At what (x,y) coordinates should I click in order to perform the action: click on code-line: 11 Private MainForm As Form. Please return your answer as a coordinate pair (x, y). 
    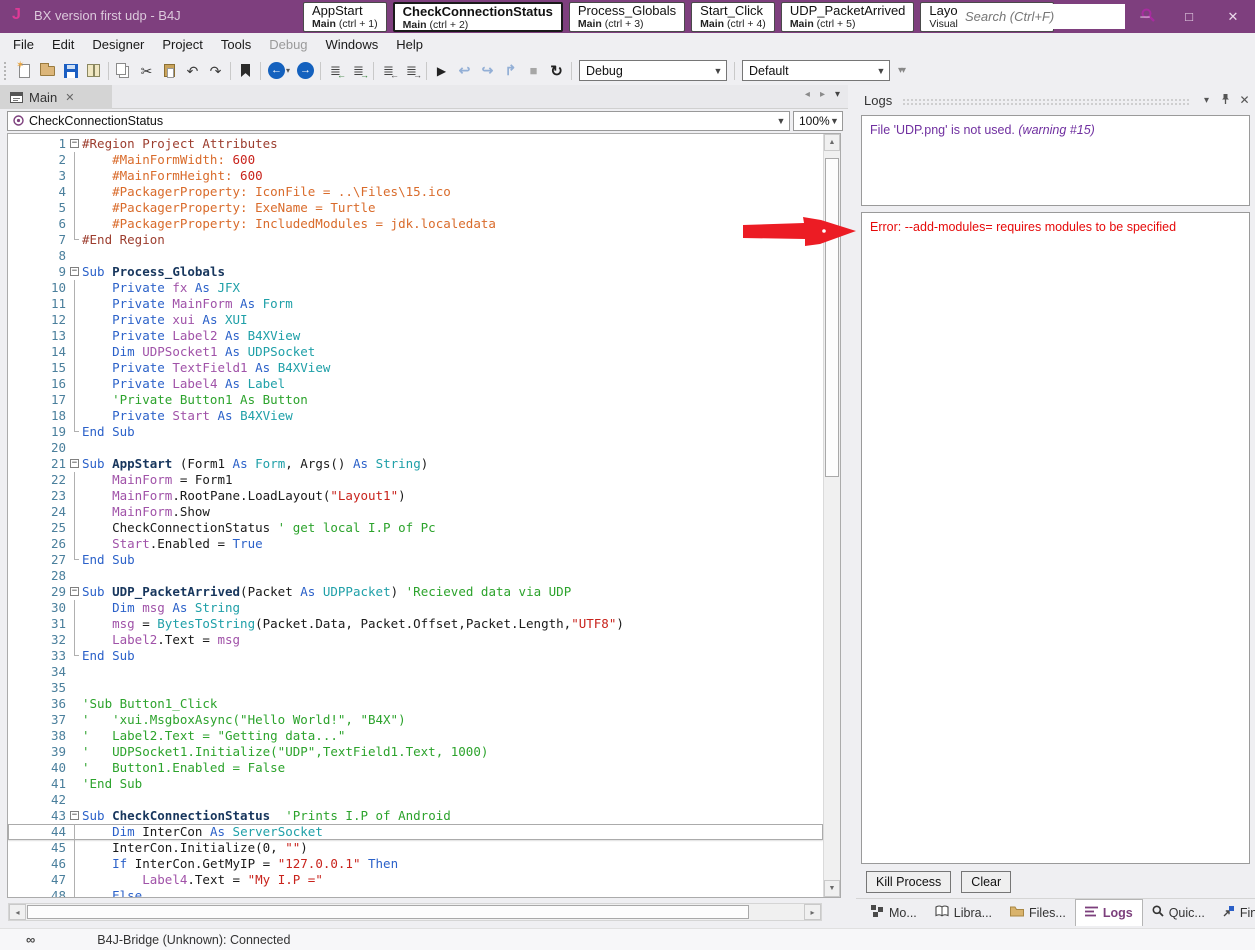
    Looking at the image, I should click on (415, 304).